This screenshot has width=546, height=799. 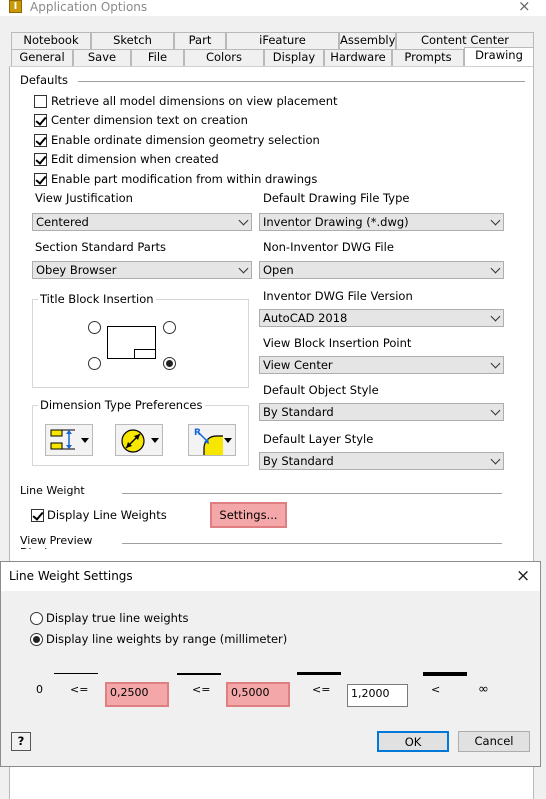 I want to click on svg-text: R, so click(x=197, y=433).